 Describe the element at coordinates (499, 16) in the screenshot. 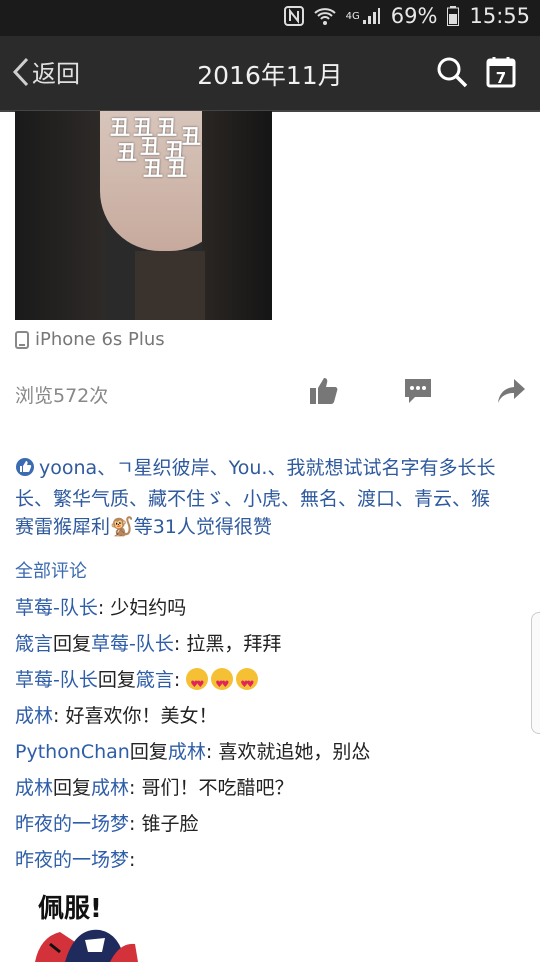

I see `status-time: 15:55` at that location.